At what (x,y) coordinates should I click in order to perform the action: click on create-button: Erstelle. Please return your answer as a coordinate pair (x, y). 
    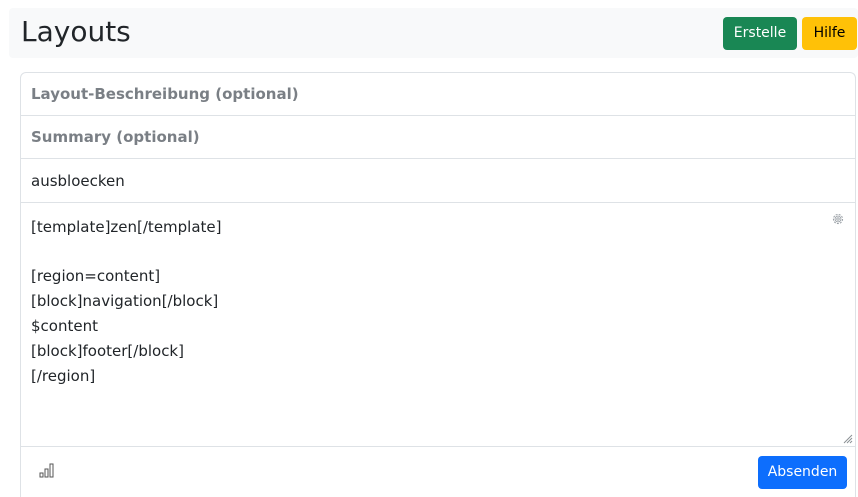
    Looking at the image, I should click on (760, 33).